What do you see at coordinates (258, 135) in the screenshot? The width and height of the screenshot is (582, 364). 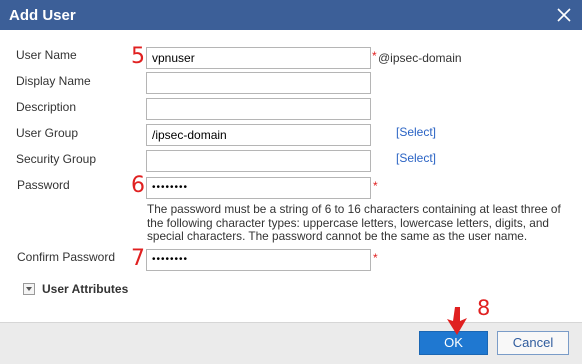 I see `user-group-input` at bounding box center [258, 135].